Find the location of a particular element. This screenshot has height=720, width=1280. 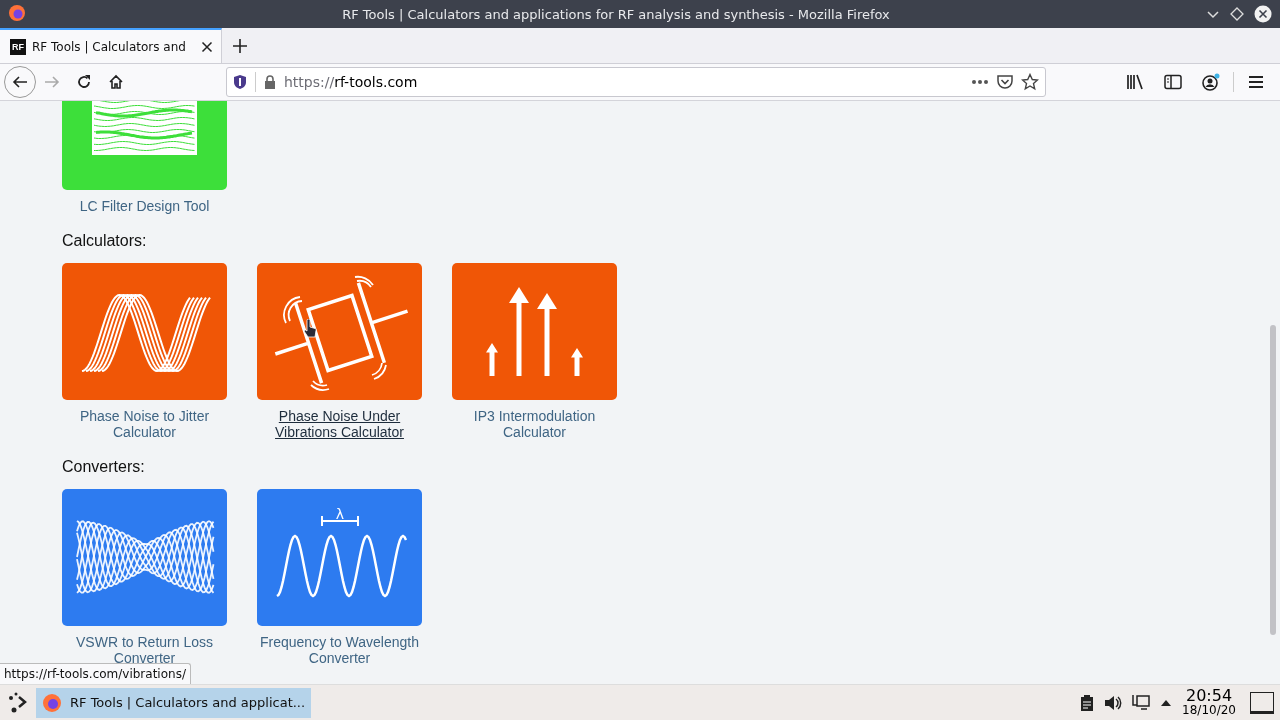

pocket-icon is located at coordinates (1005, 82).